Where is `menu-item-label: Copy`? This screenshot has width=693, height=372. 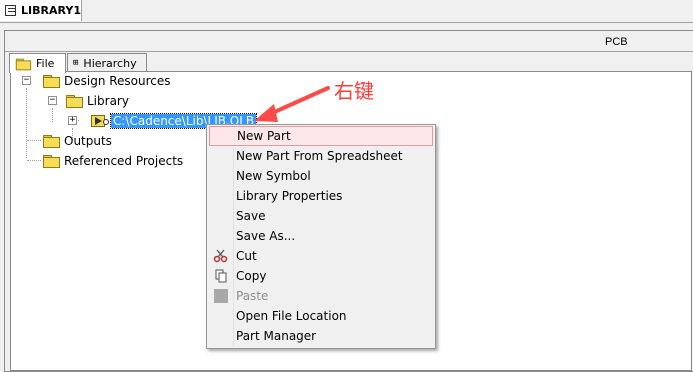
menu-item-label: Copy is located at coordinates (251, 276).